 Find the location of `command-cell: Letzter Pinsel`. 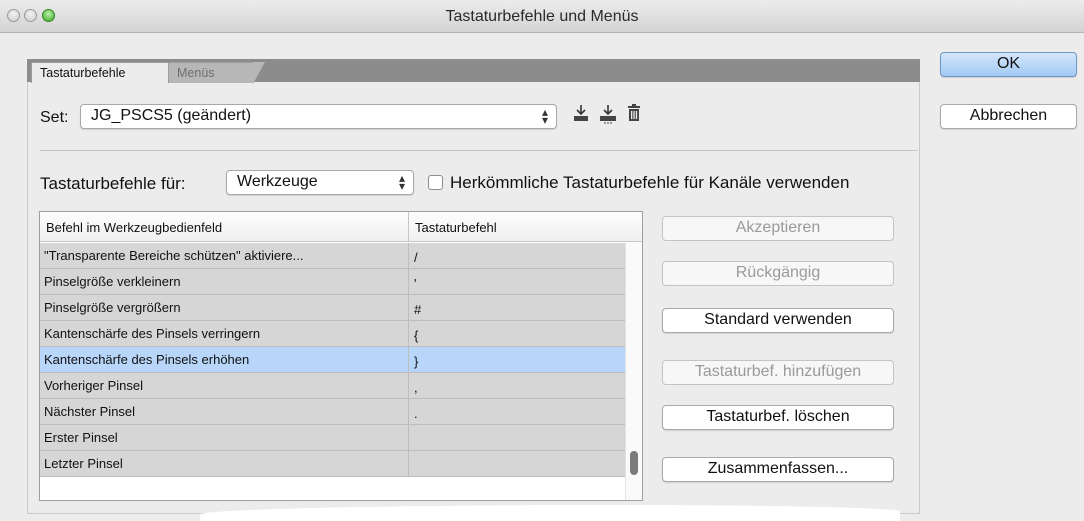

command-cell: Letzter Pinsel is located at coordinates (83, 463).